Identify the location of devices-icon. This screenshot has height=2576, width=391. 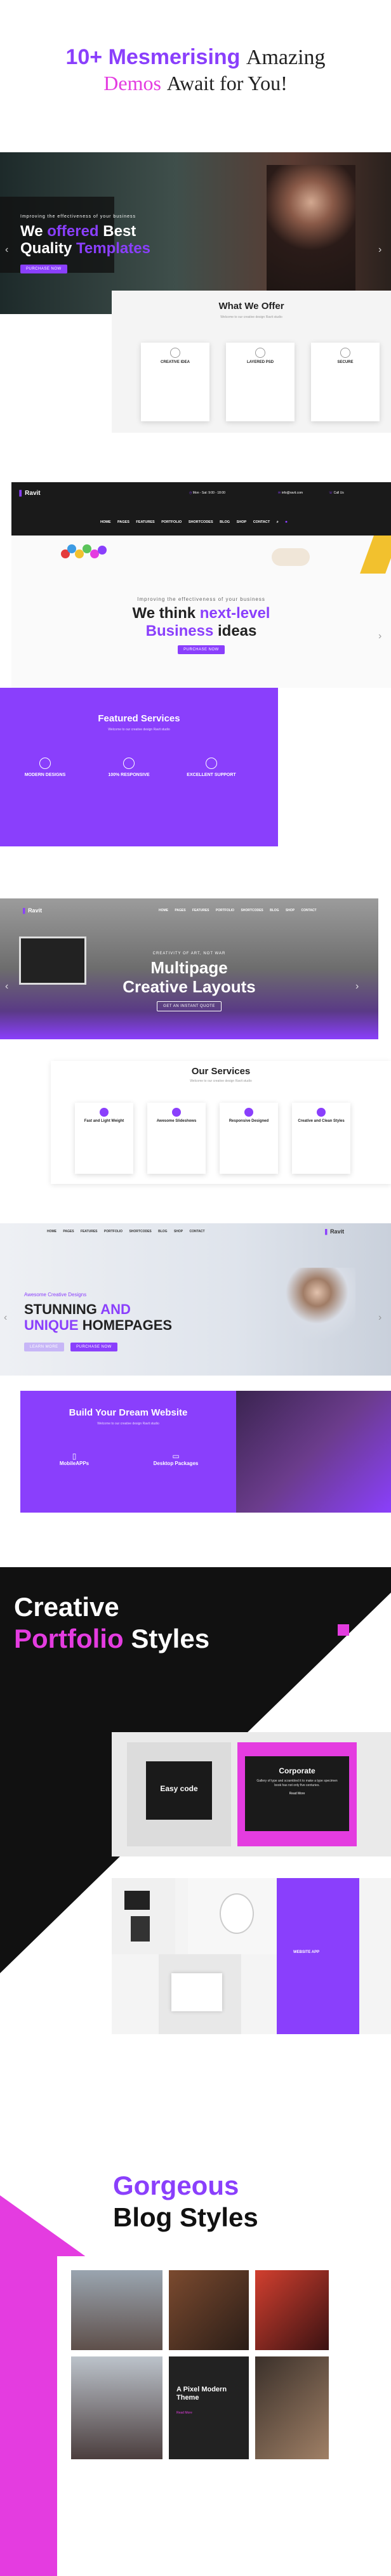
(129, 763).